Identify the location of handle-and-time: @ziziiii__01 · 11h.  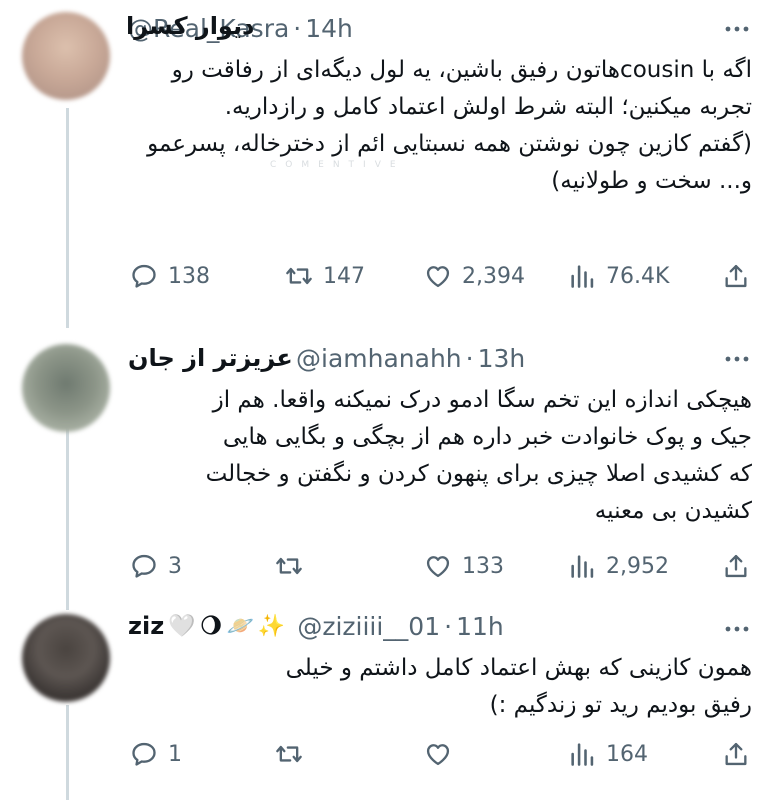
(400, 626).